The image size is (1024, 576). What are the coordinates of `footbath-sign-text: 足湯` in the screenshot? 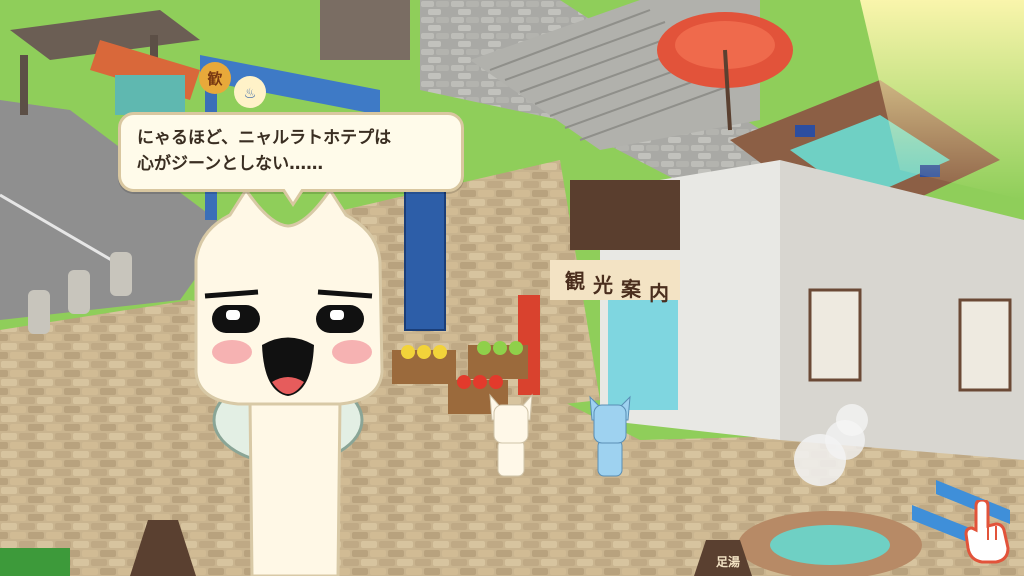 It's located at (728, 561).